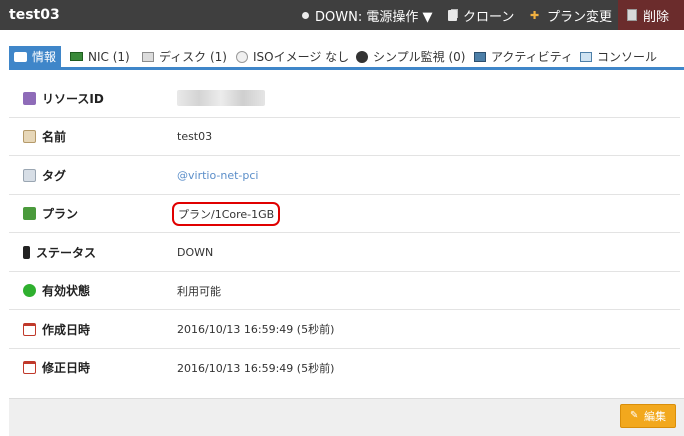 This screenshot has height=436, width=684. I want to click on monitor-icon, so click(362, 56).